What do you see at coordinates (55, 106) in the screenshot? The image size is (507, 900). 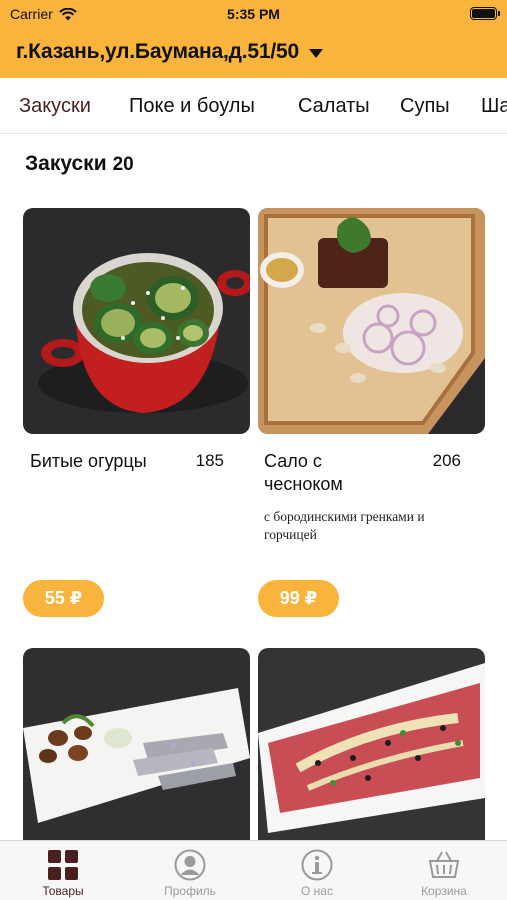 I see `tab-zakuski: Закуски` at bounding box center [55, 106].